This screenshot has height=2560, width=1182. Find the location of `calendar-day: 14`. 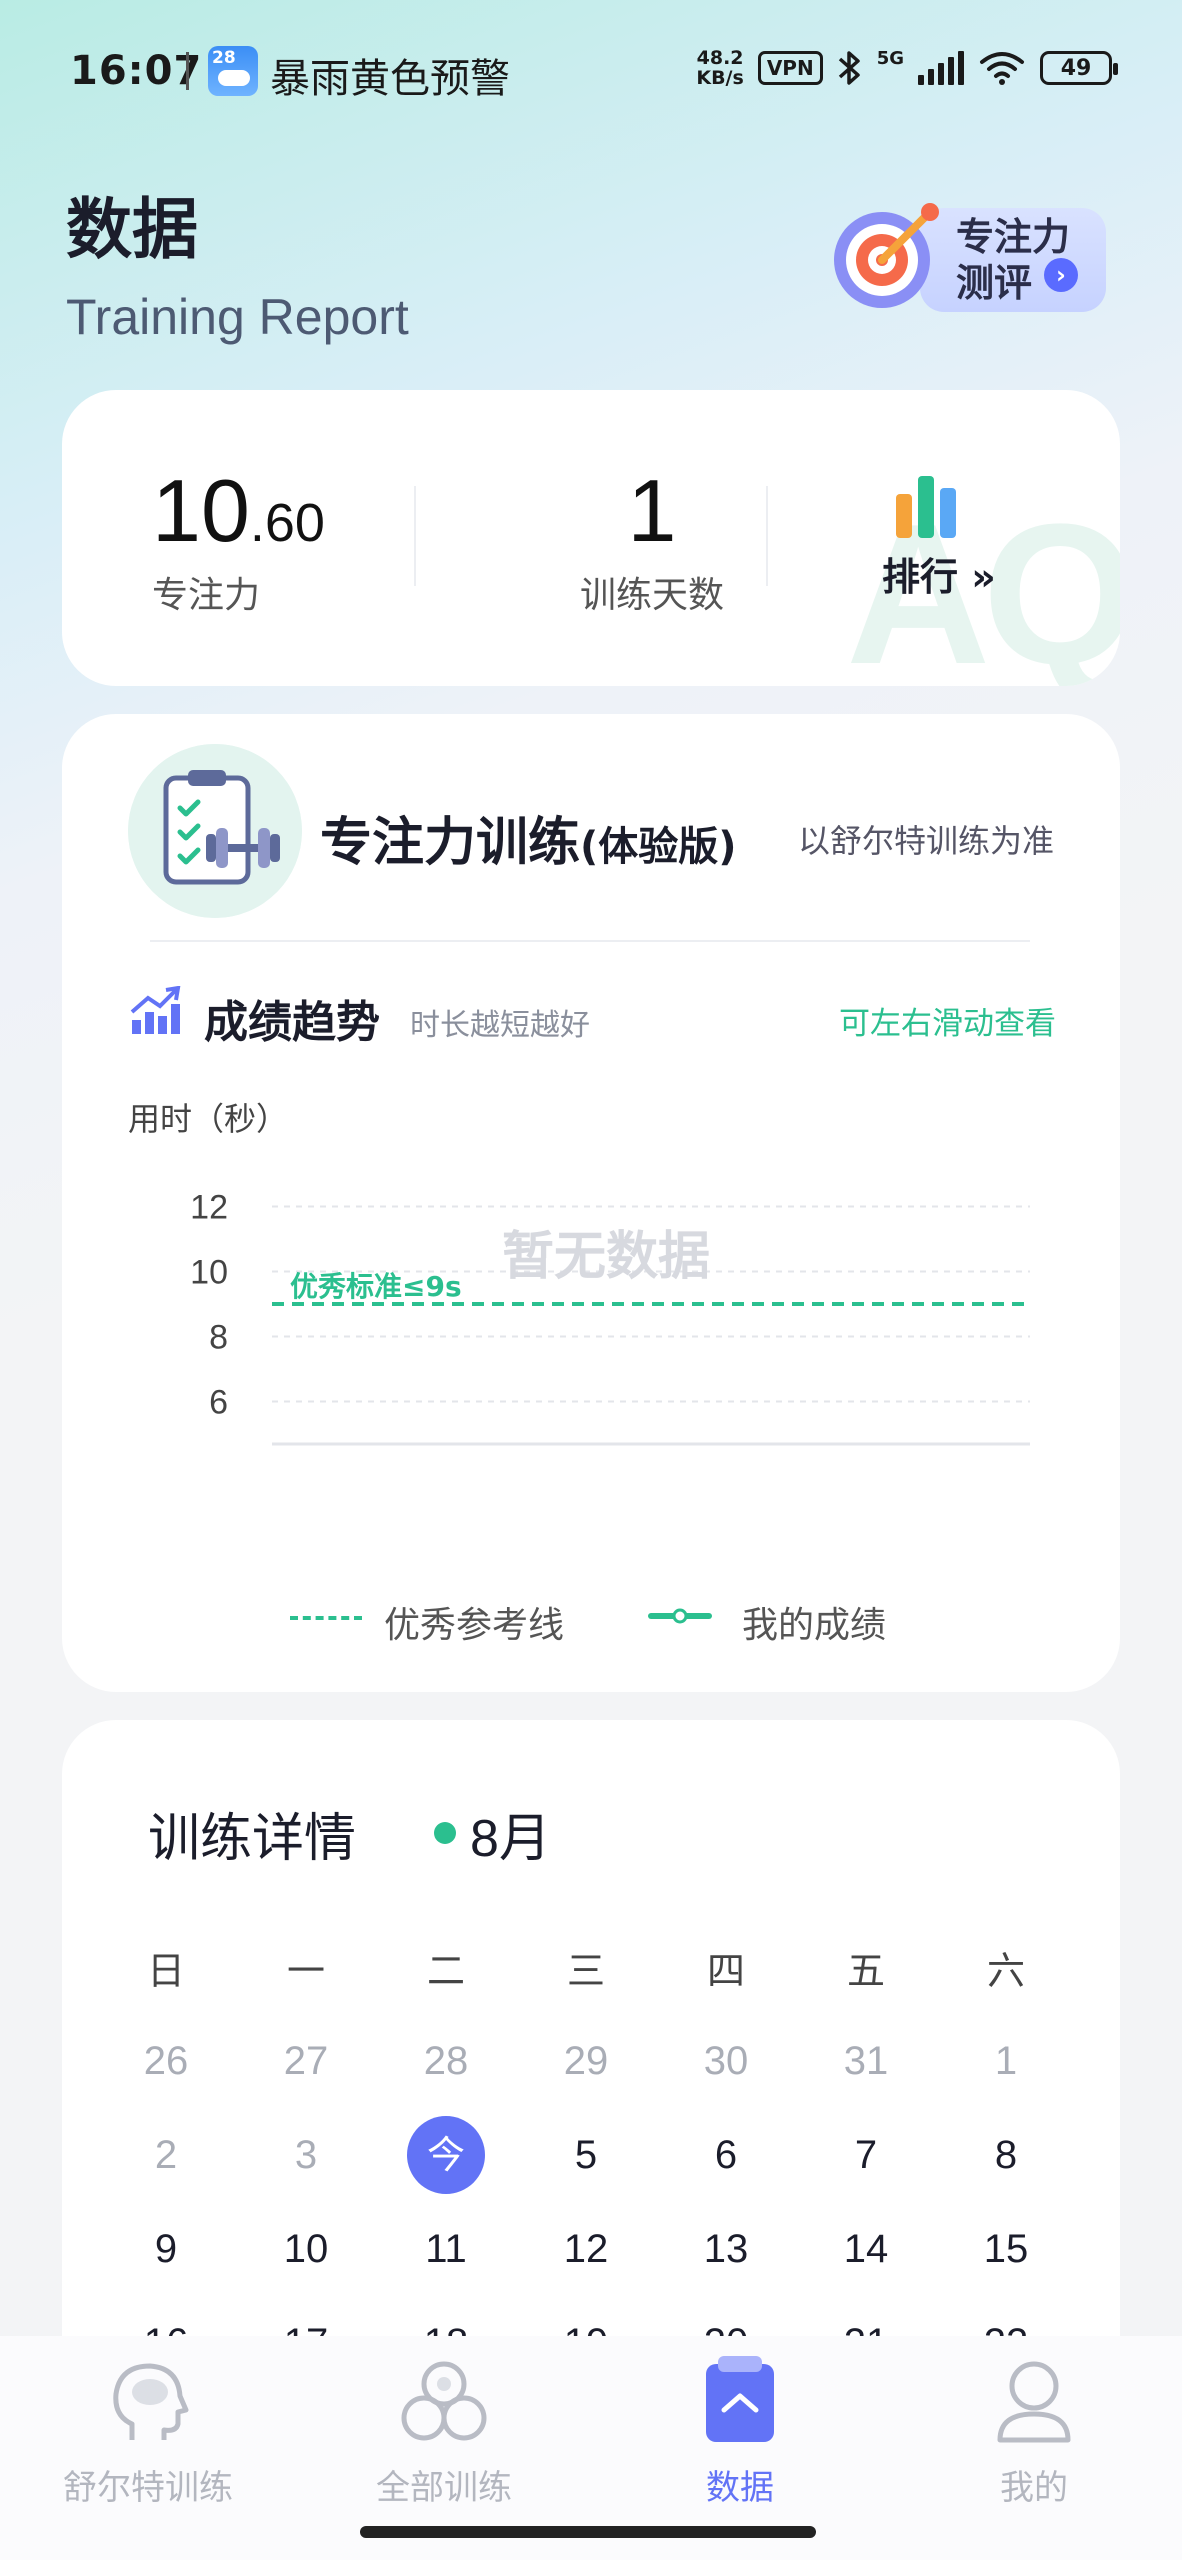

calendar-day: 14 is located at coordinates (866, 2249).